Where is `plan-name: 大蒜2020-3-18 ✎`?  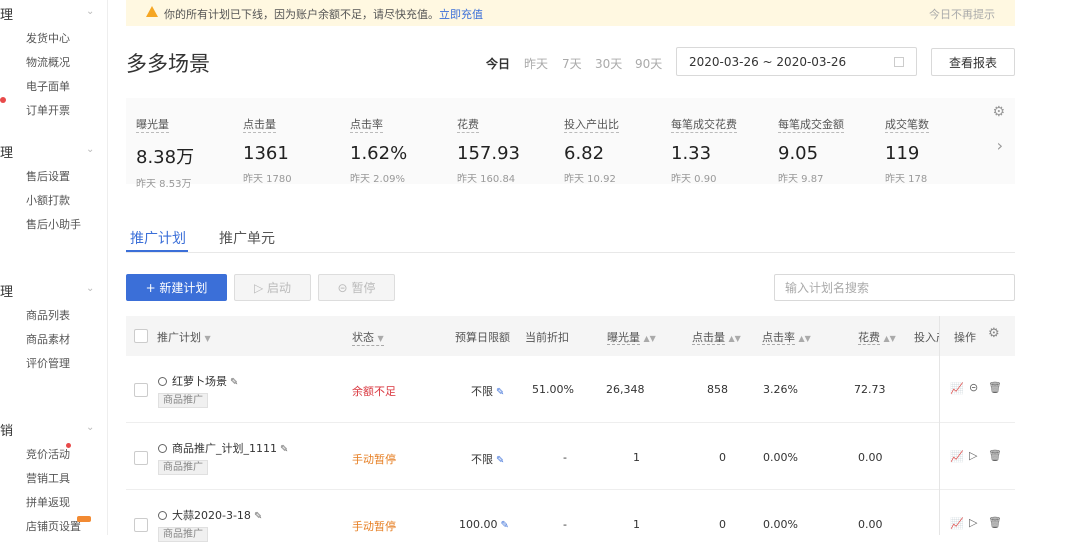 plan-name: 大蒜2020-3-18 ✎ is located at coordinates (210, 515).